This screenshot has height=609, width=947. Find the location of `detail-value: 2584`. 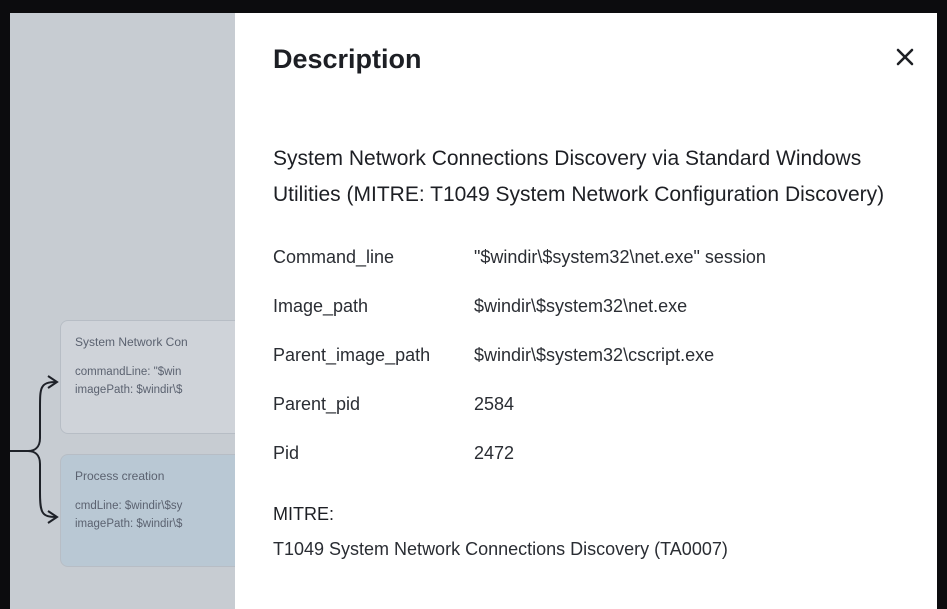

detail-value: 2584 is located at coordinates (494, 404).